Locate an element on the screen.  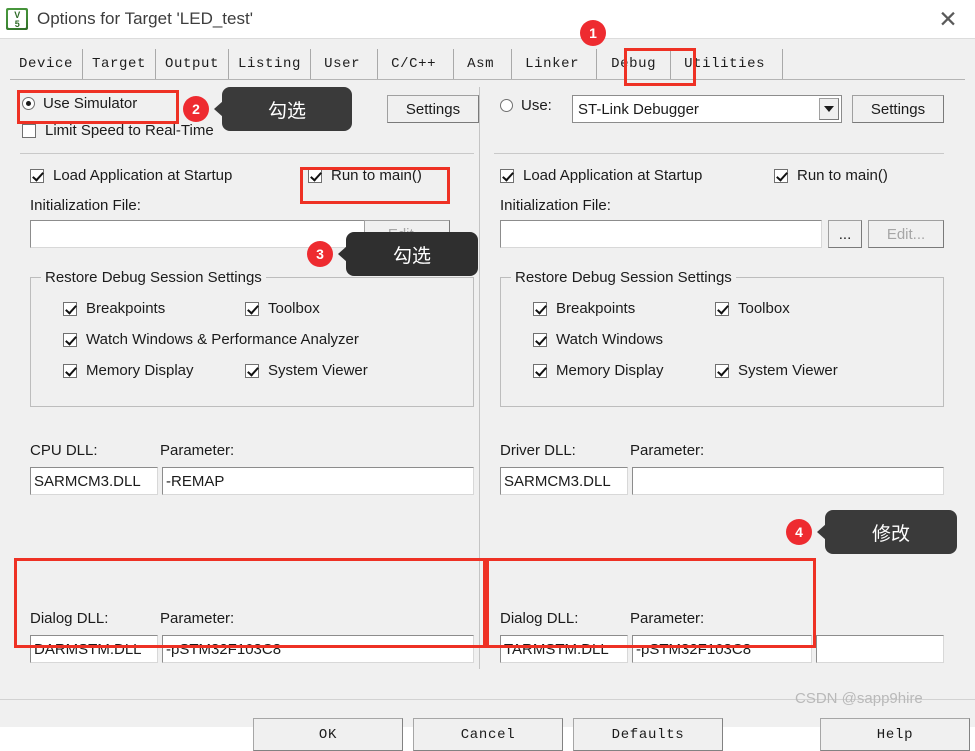
breakpoints-row-right: Breakpoints is located at coordinates (584, 308).